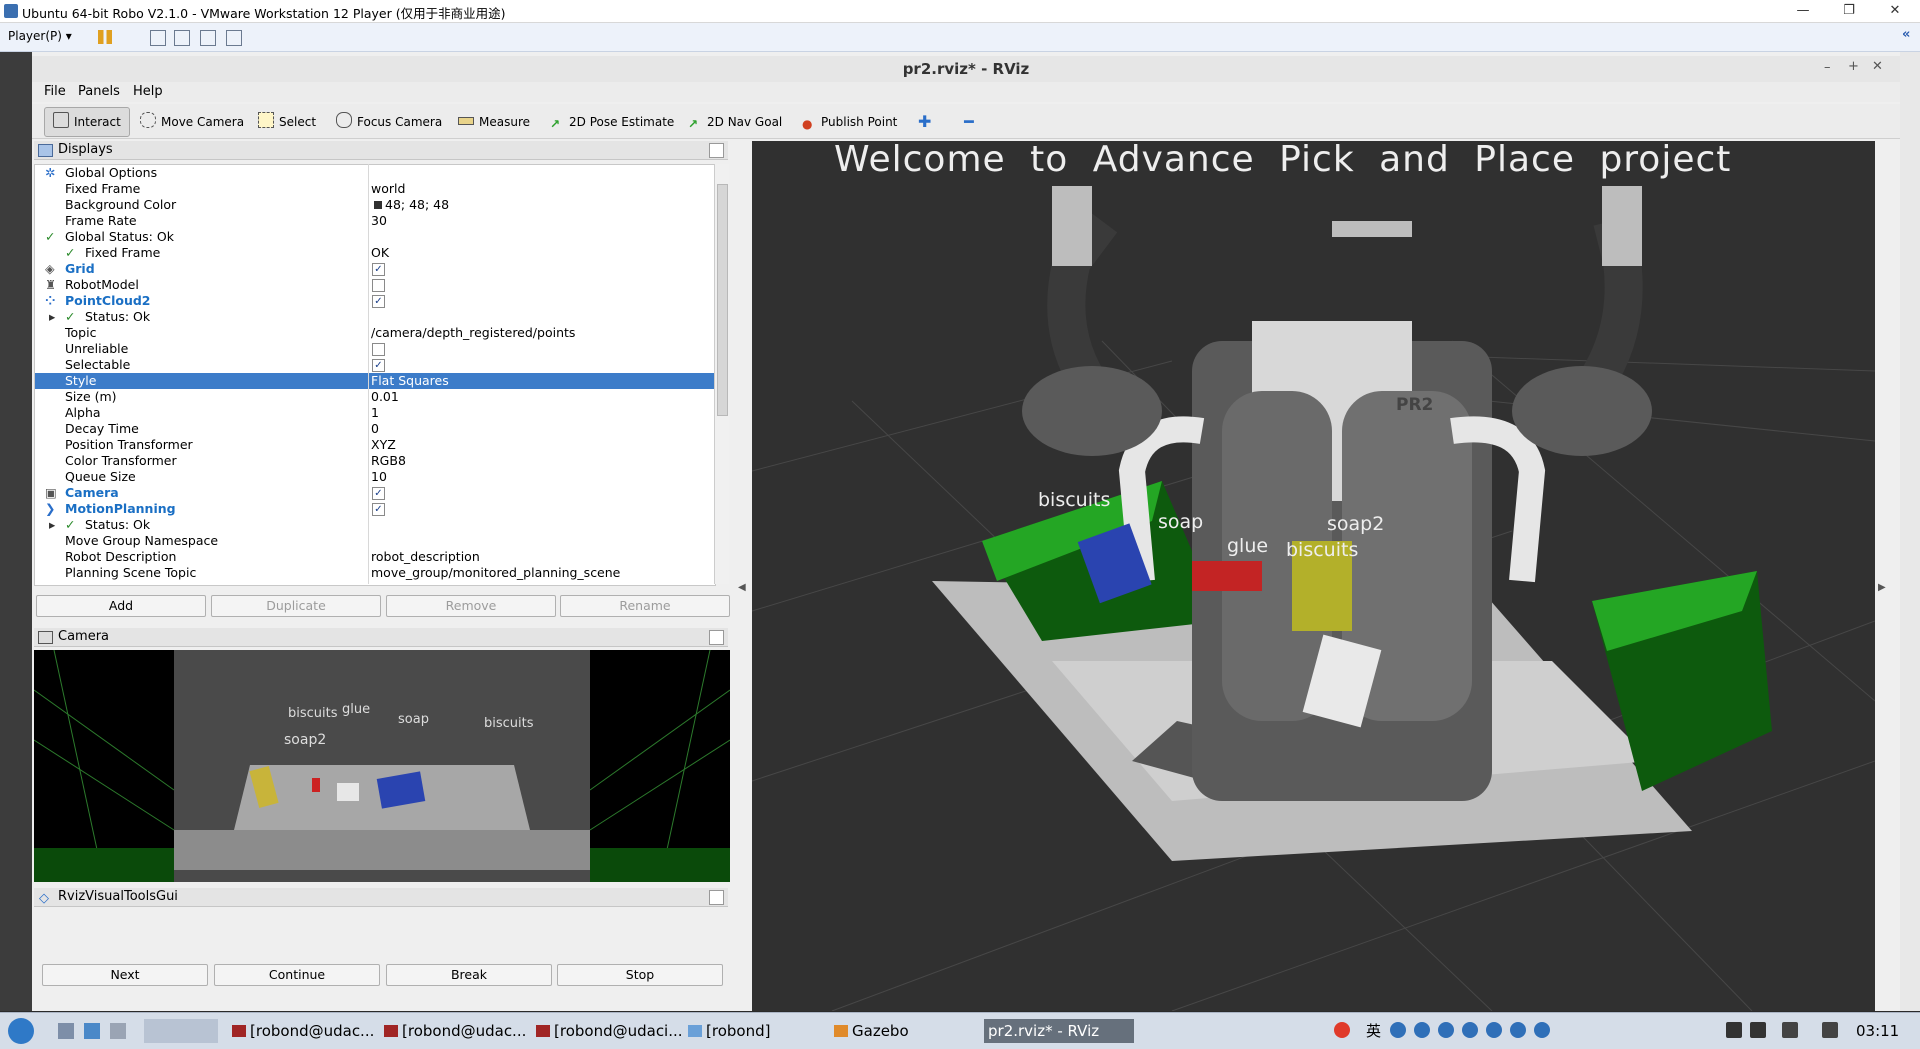 The width and height of the screenshot is (1920, 1049). I want to click on tool-select: Select, so click(287, 122).